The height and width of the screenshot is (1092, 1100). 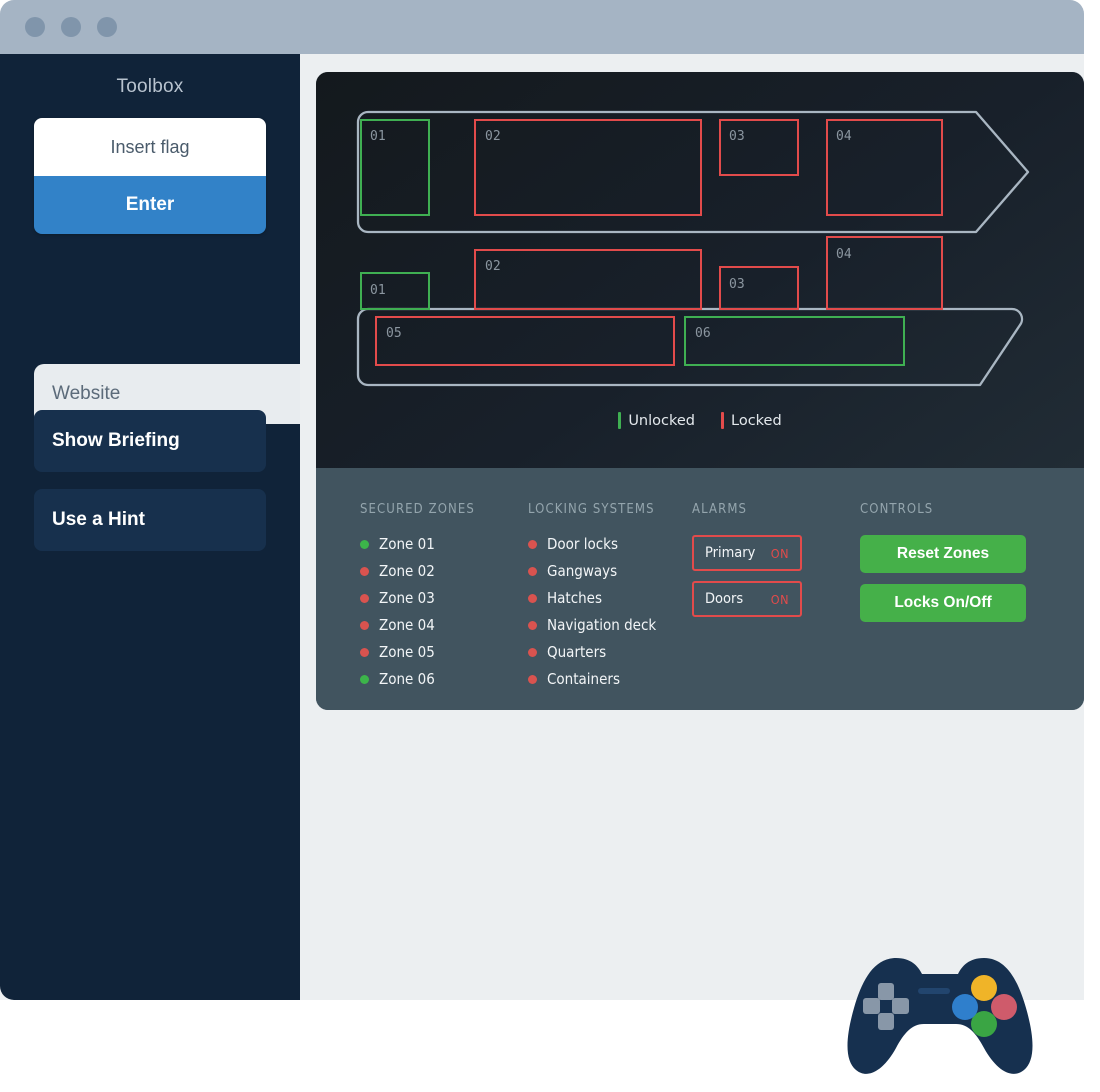 What do you see at coordinates (737, 284) in the screenshot?
I see `zone-label-lower-03: 03` at bounding box center [737, 284].